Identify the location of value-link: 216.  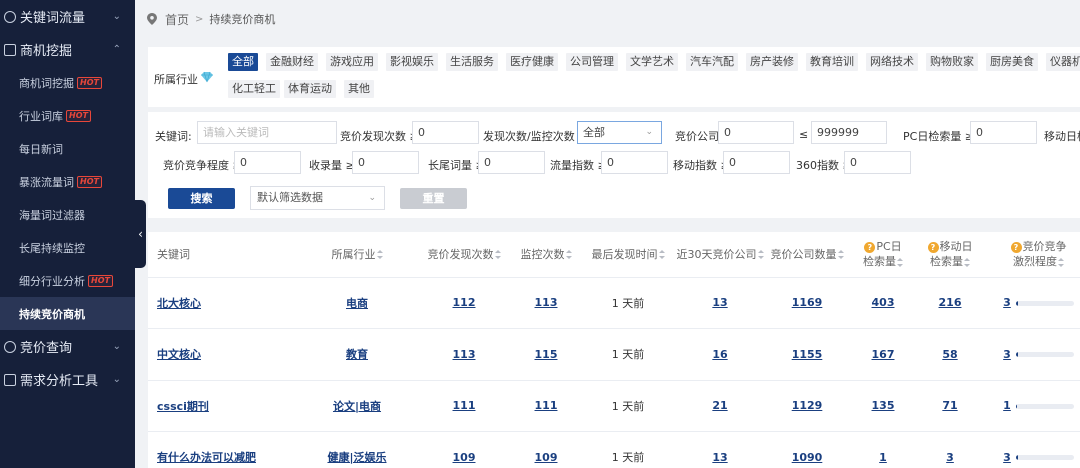
(950, 302).